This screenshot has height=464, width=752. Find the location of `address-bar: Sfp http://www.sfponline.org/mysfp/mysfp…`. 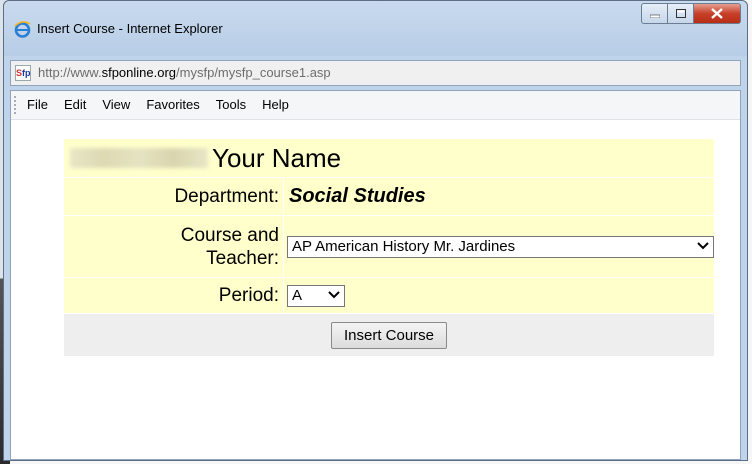

address-bar: Sfp http://www.sfponline.org/mysfp/mysfp… is located at coordinates (375, 73).